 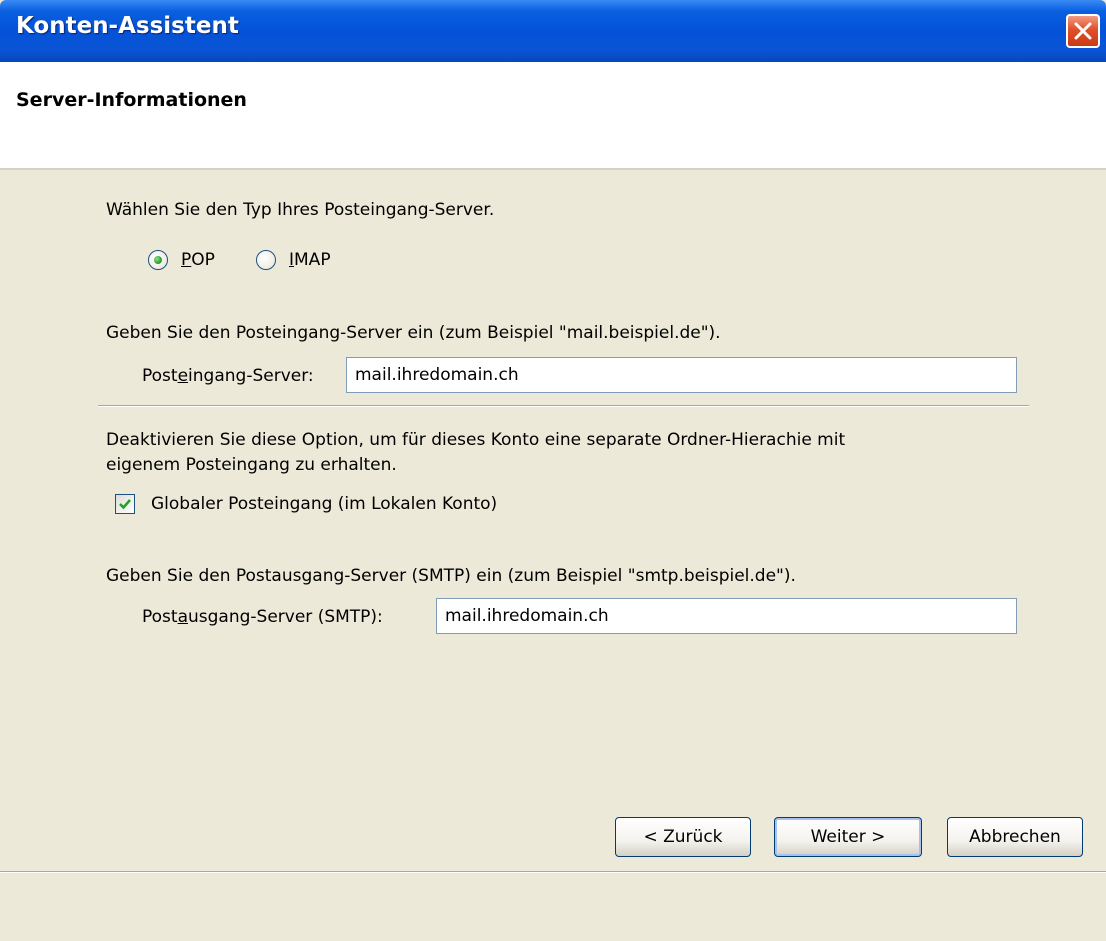 What do you see at coordinates (1015, 837) in the screenshot?
I see `cancel-button: Abbrechen` at bounding box center [1015, 837].